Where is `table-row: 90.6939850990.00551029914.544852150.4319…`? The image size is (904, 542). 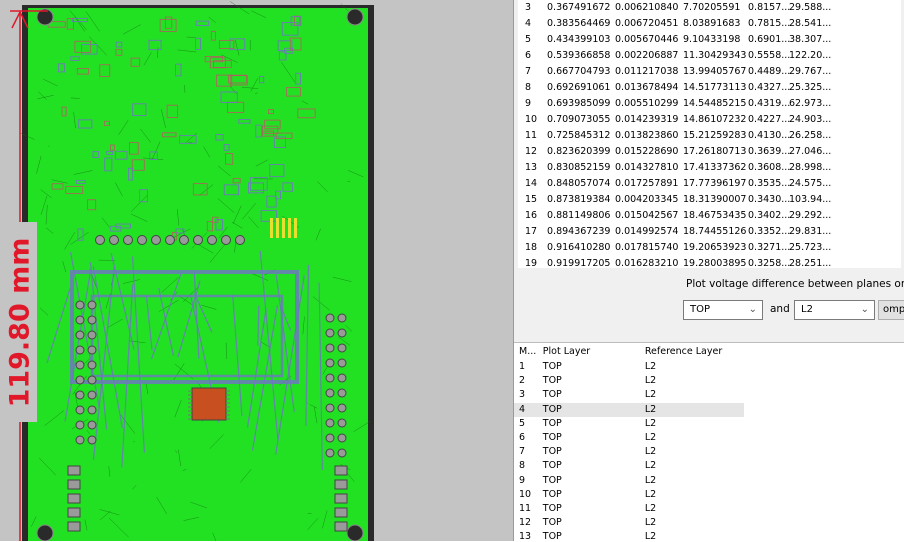
table-row: 90.6939850990.00551029914.544852150.4319… is located at coordinates (709, 104).